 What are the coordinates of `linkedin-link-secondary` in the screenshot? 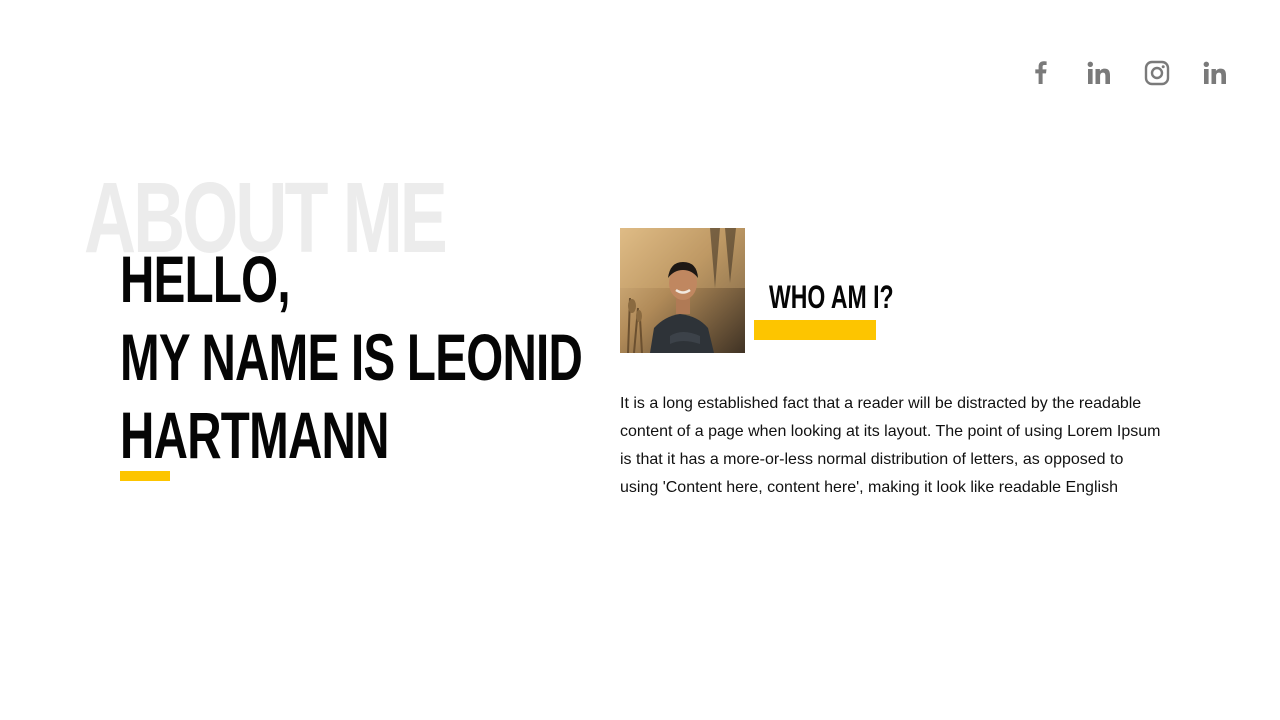 It's located at (1215, 73).